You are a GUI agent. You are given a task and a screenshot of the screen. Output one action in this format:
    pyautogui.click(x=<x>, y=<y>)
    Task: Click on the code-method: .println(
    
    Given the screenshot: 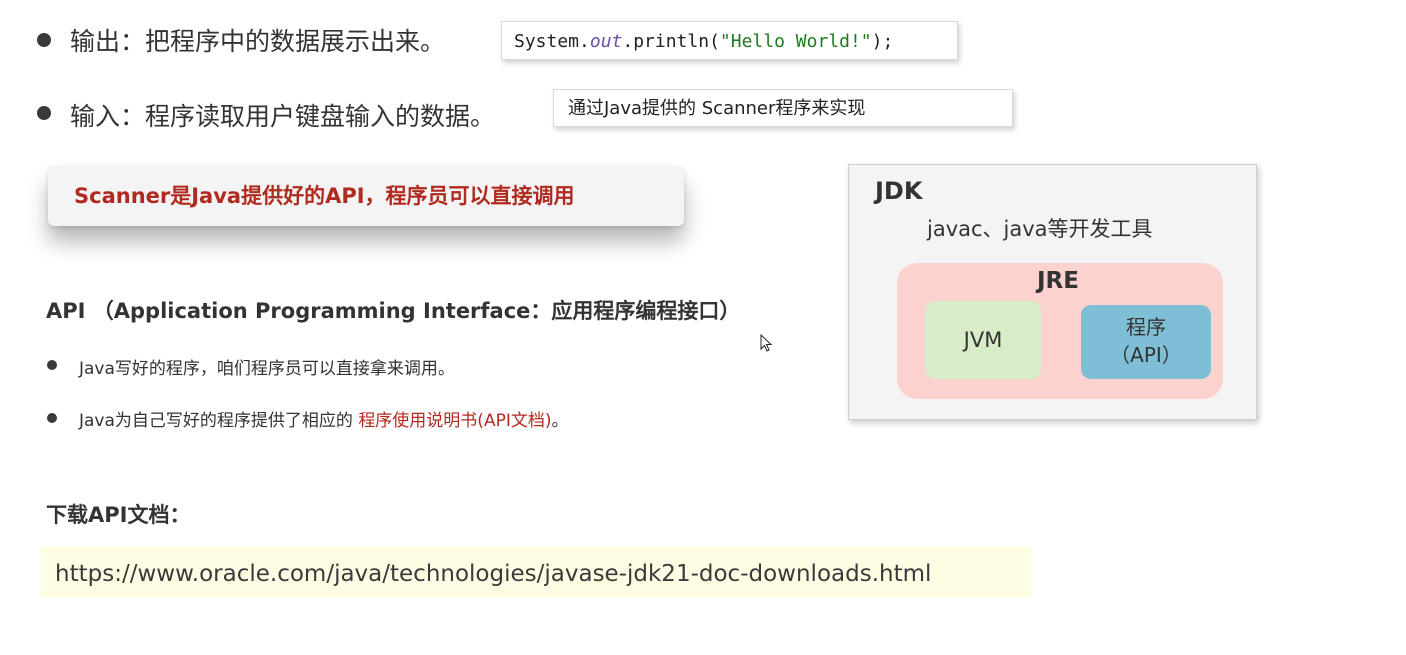 What is the action you would take?
    pyautogui.click(x=671, y=41)
    